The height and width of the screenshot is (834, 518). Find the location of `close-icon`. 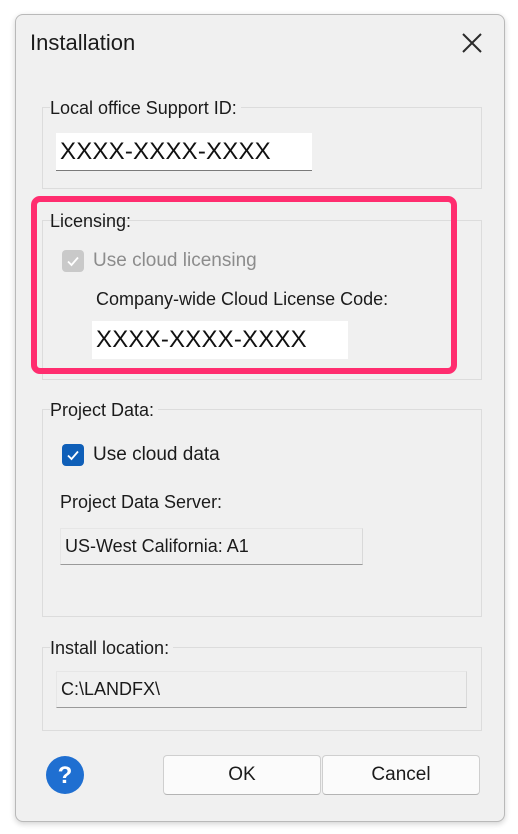

close-icon is located at coordinates (472, 43).